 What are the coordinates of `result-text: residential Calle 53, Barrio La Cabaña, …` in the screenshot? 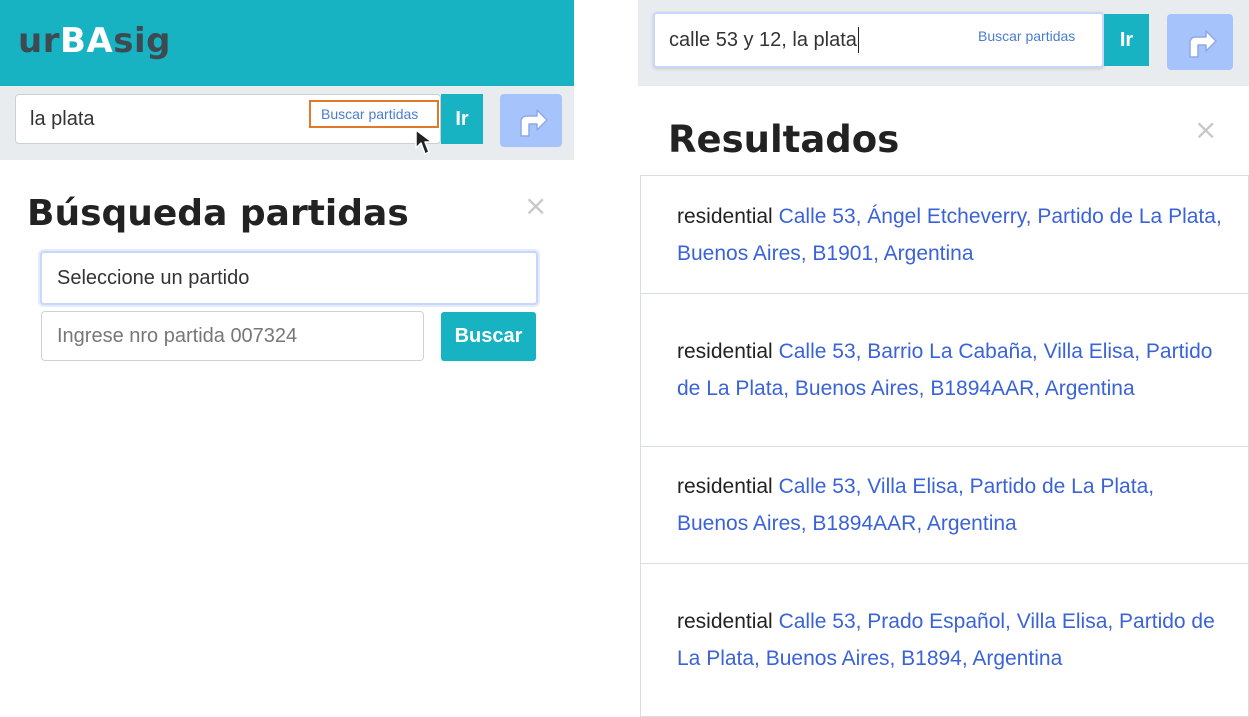 It's located at (952, 370).